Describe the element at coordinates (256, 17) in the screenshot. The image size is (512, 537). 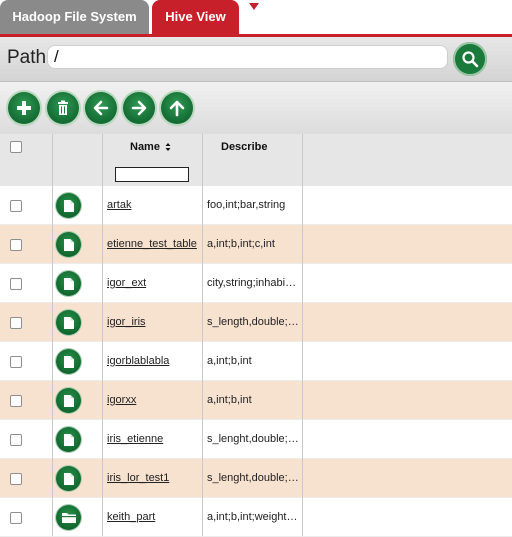
I see `tab-bar: Hadoop File System Hive View` at that location.